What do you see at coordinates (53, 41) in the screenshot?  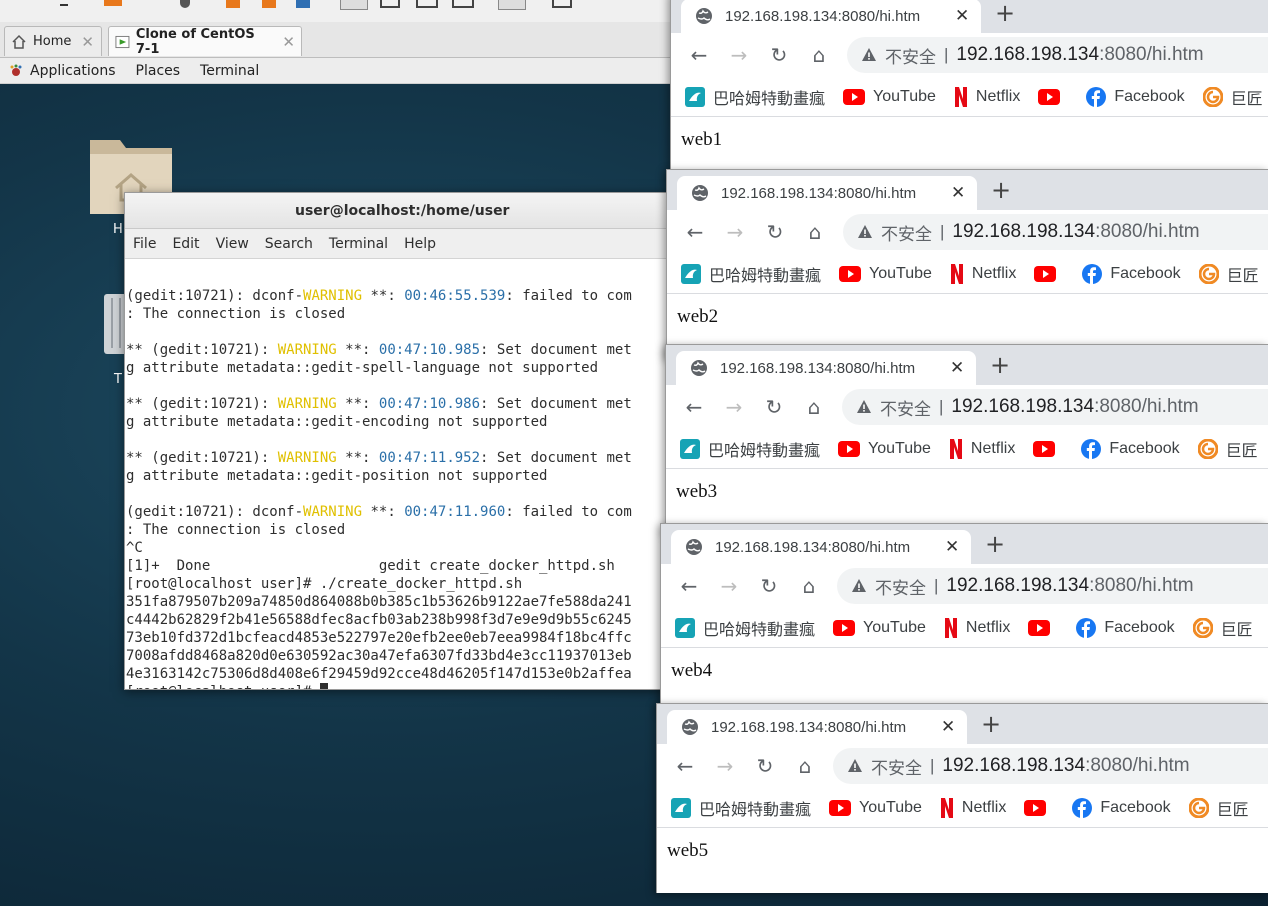 I see `vm-tab-home: Home ✕` at bounding box center [53, 41].